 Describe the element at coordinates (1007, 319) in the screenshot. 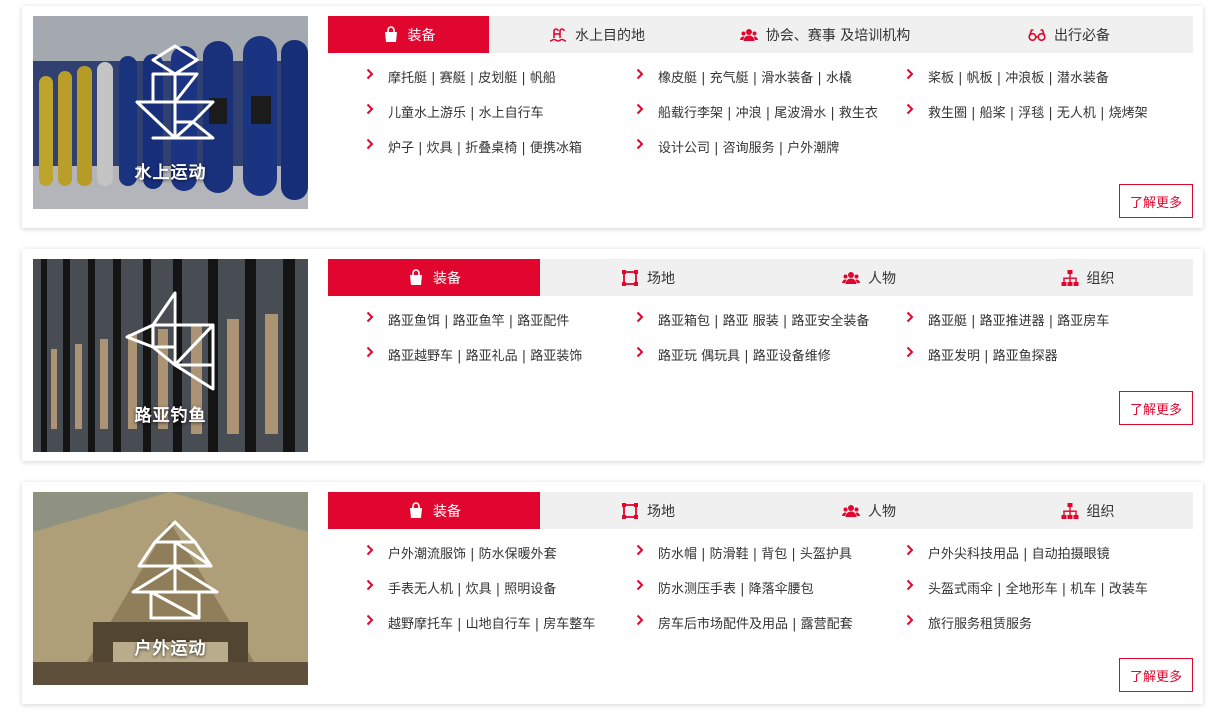

I see `list-item: 路亚艇 | 路亚推进器 | 路亚房车` at that location.